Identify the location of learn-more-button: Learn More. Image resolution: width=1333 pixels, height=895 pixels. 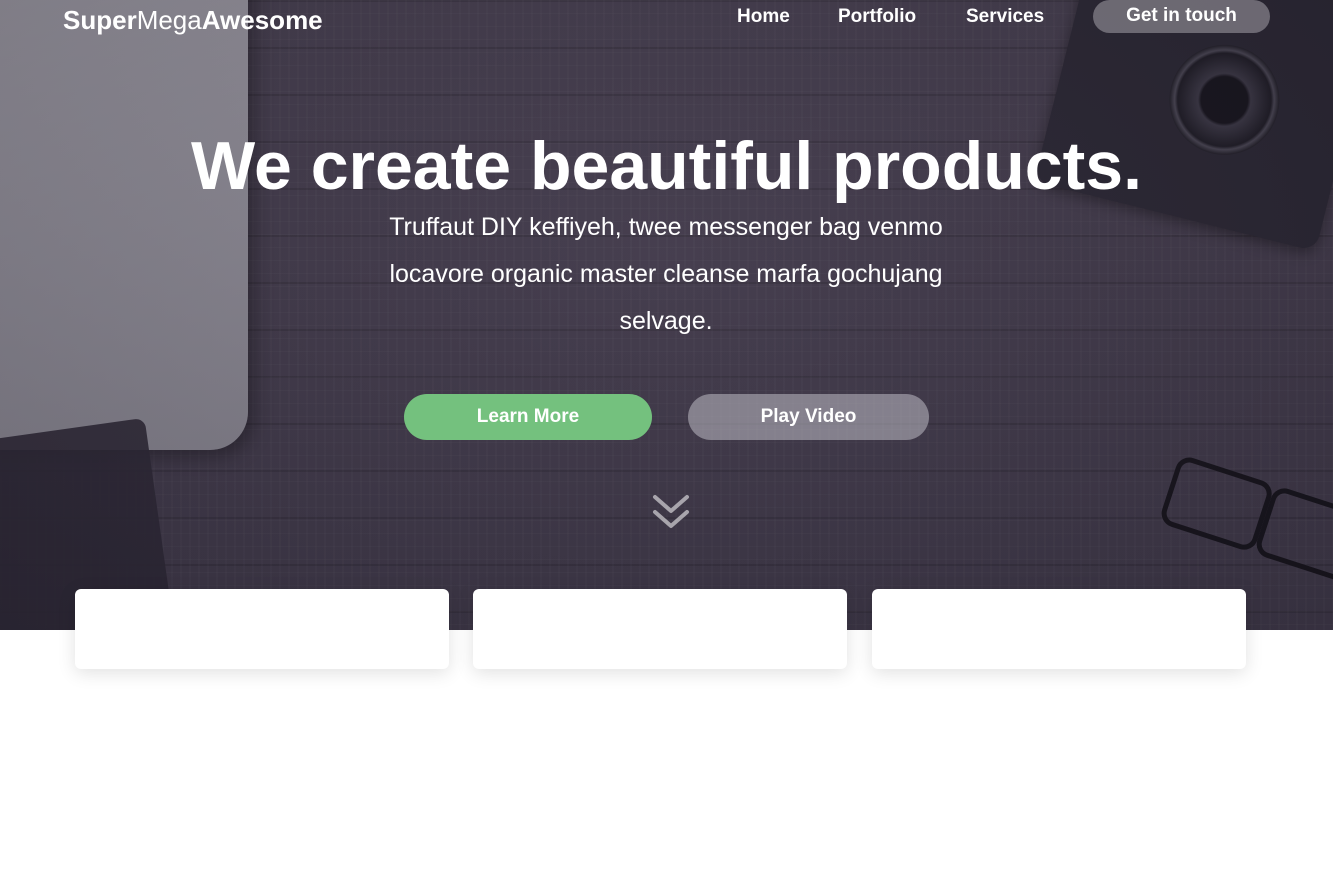
(528, 417).